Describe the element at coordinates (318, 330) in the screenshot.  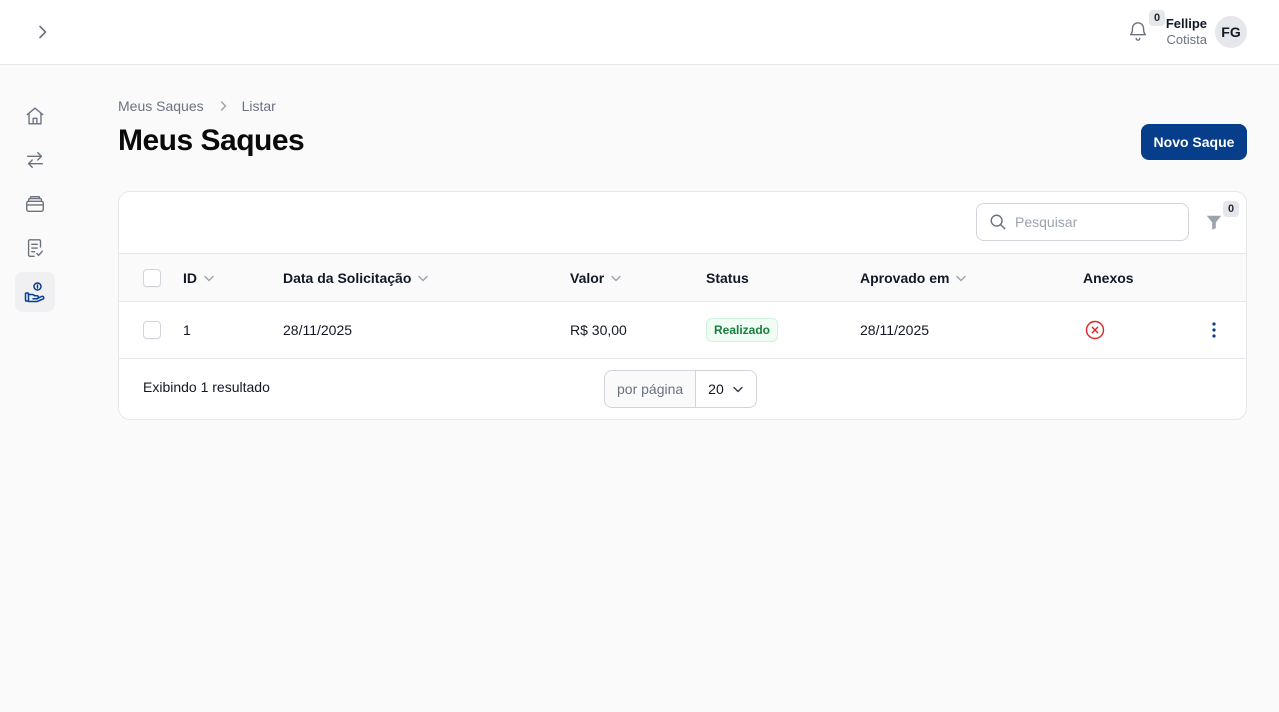
I see `cell-date: 28/11/2025` at that location.